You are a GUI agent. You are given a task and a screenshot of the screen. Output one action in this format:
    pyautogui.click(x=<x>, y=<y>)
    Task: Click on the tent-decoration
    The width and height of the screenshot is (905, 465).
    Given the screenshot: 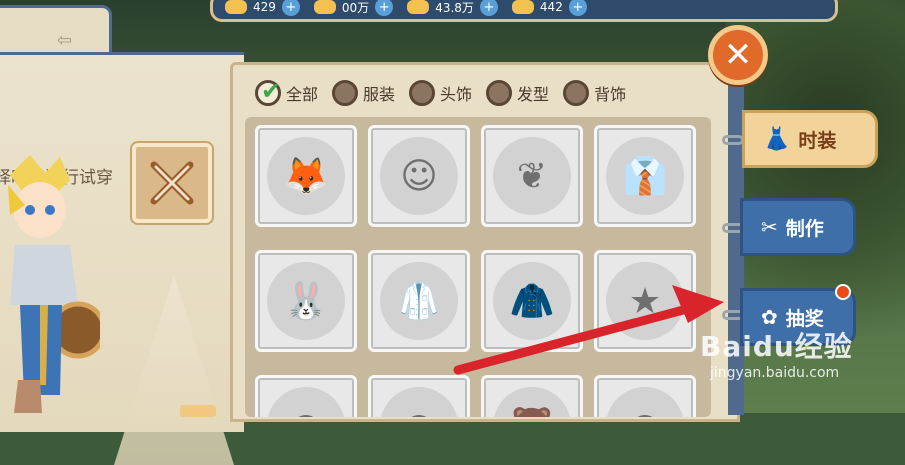 What is the action you would take?
    pyautogui.click(x=174, y=370)
    